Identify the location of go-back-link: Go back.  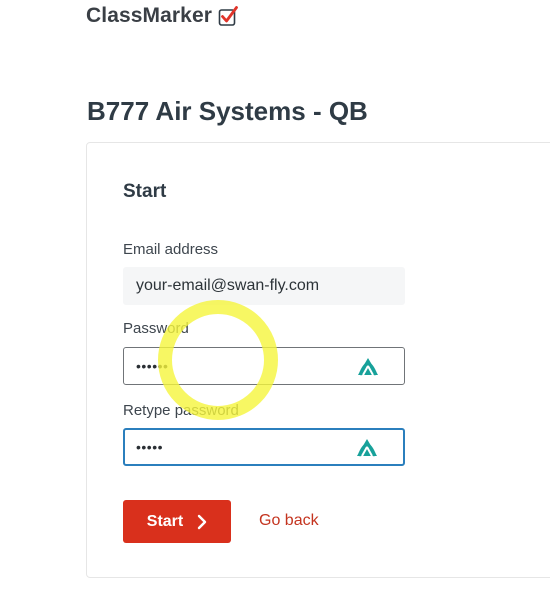
(289, 521).